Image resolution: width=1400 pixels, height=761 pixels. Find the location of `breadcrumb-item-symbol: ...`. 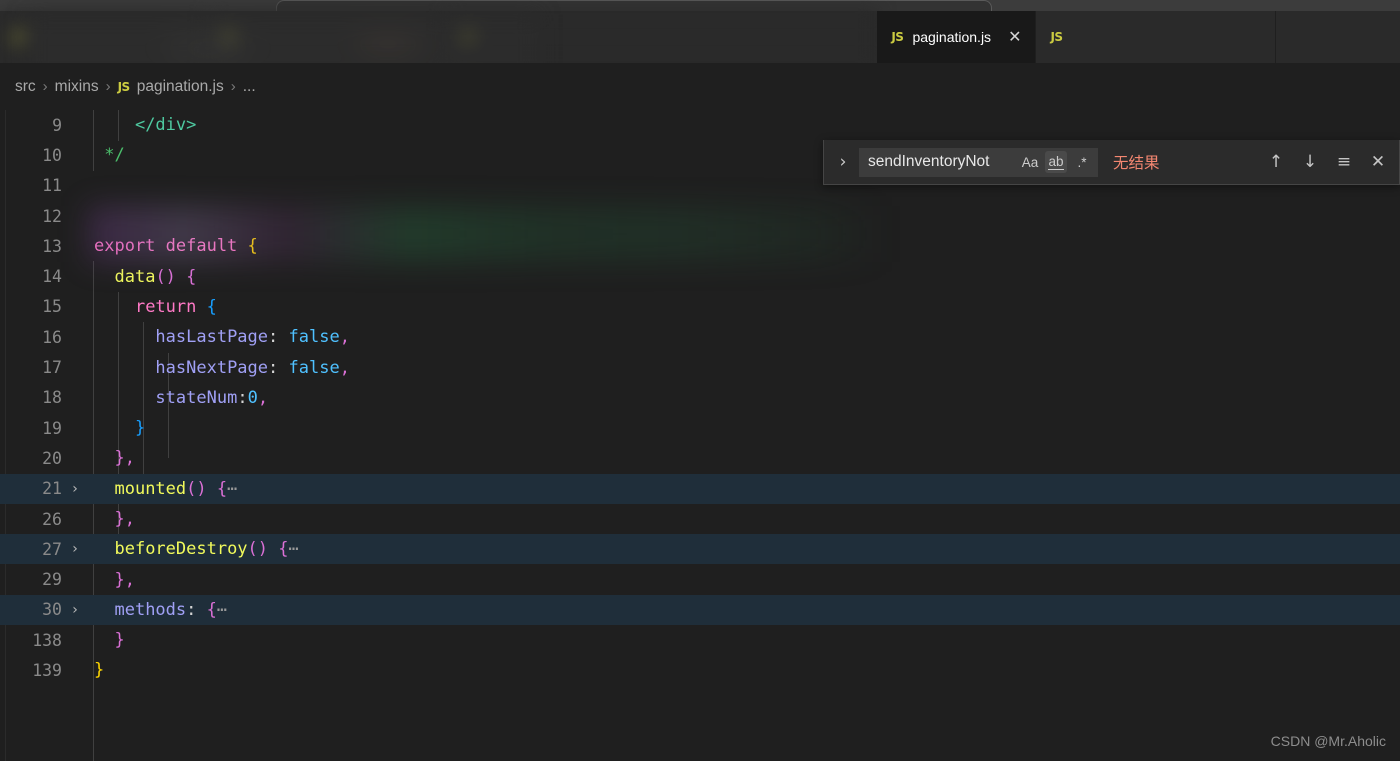

breadcrumb-item-symbol: ... is located at coordinates (249, 87).